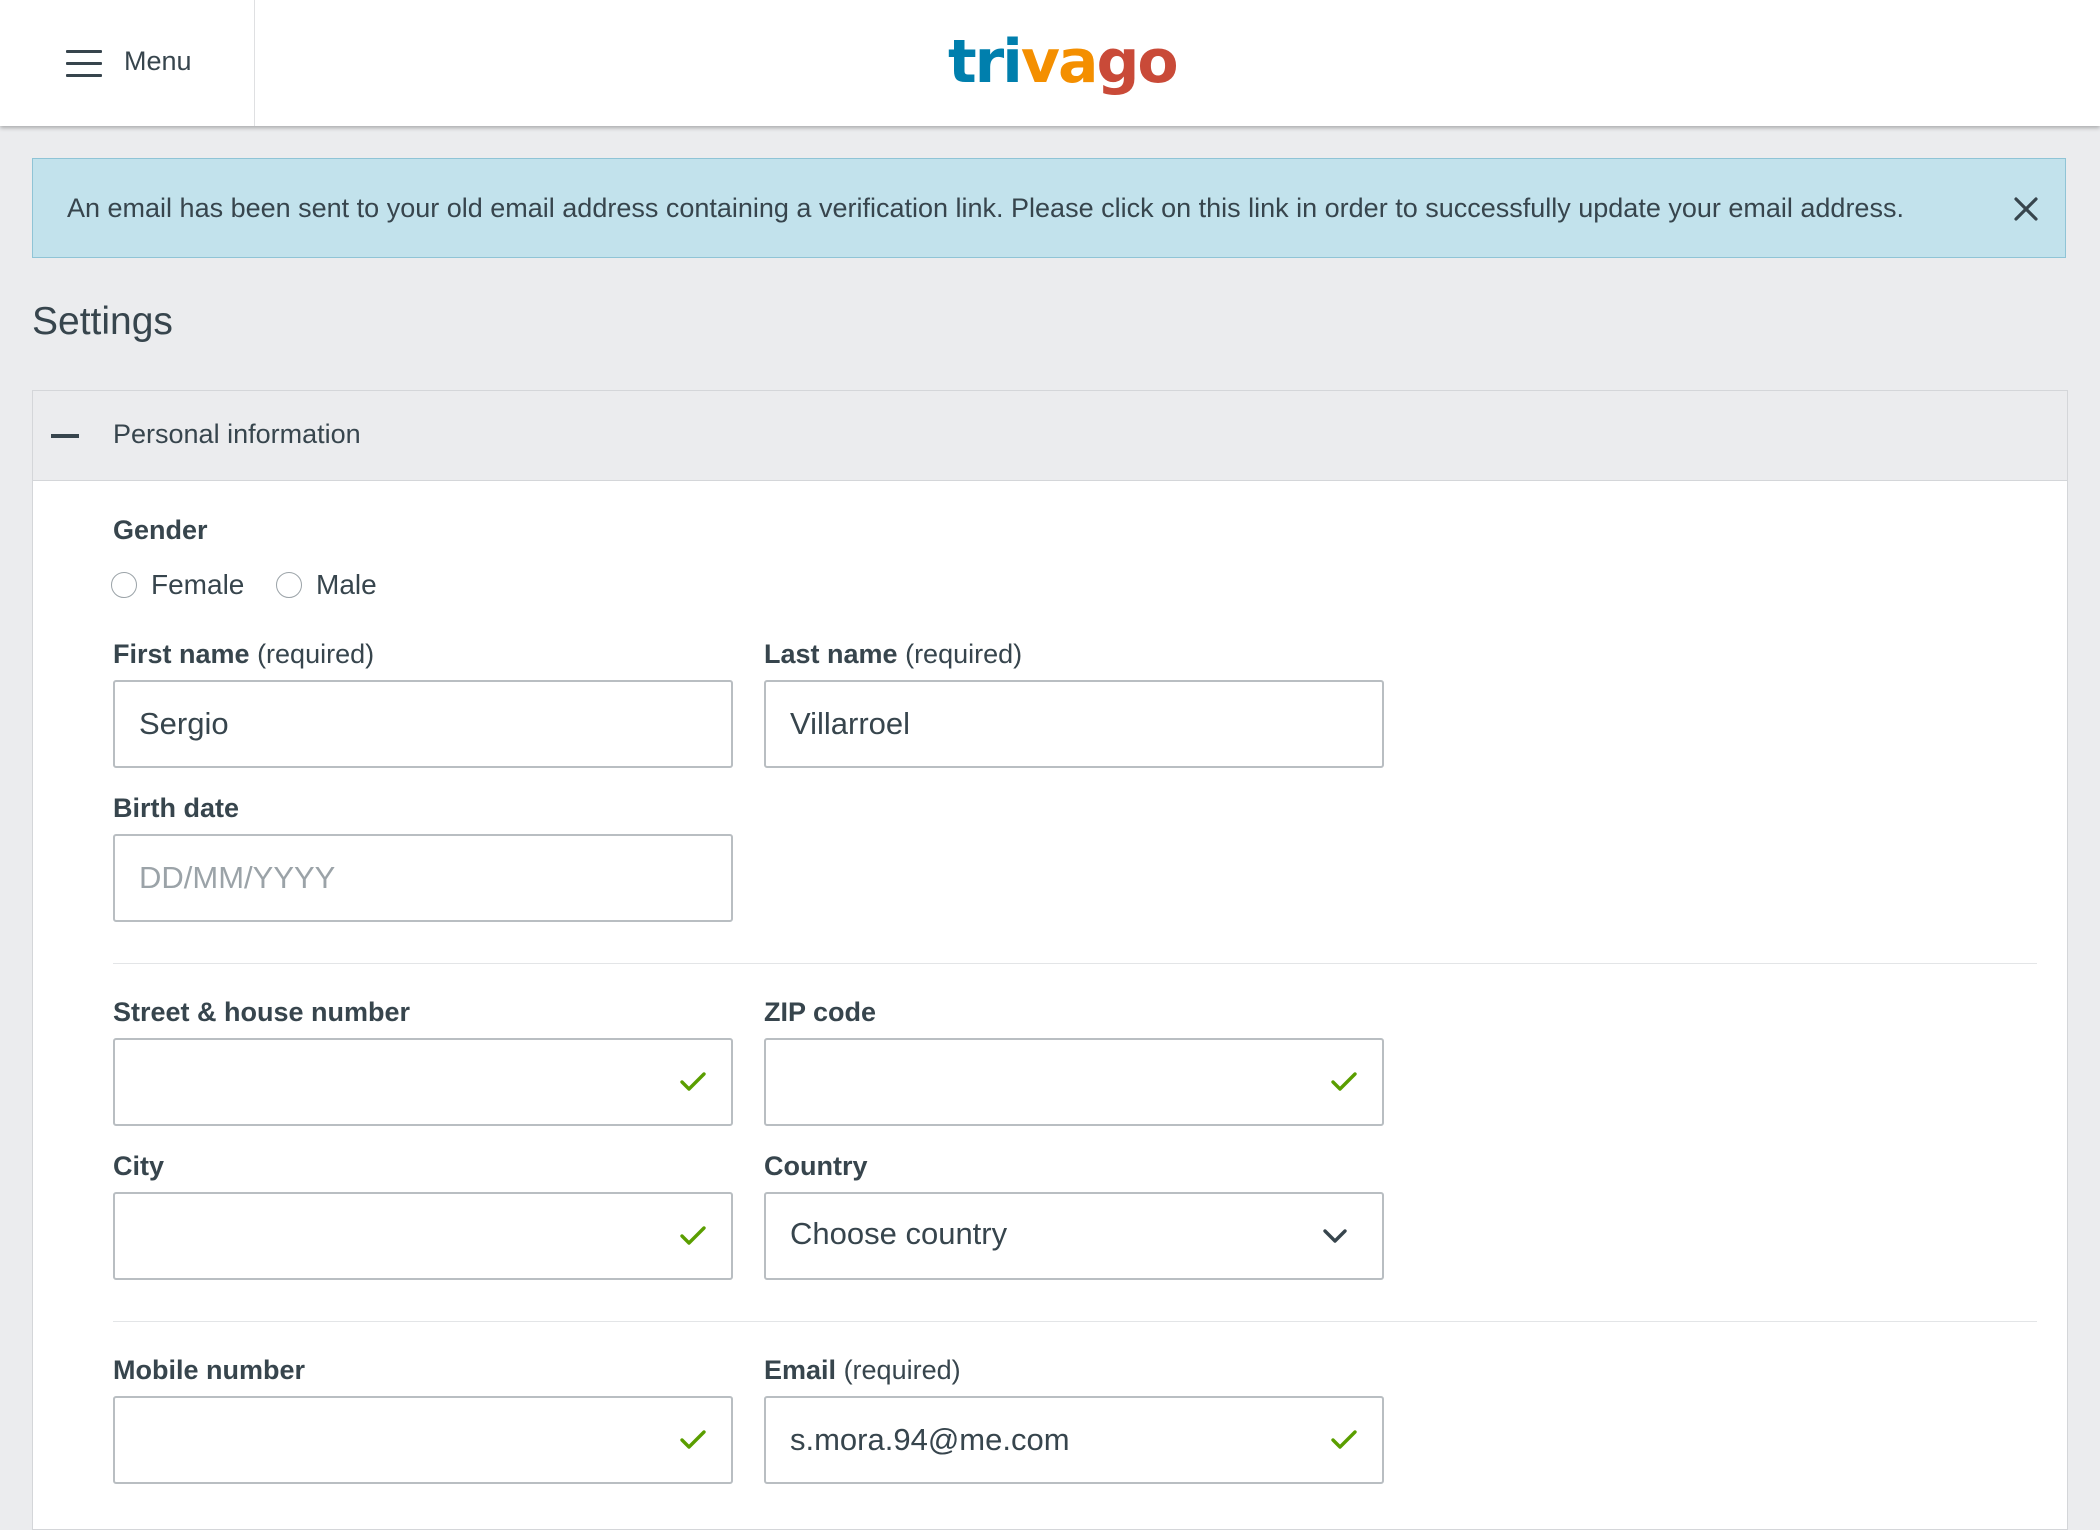 The width and height of the screenshot is (2100, 1530). Describe the element at coordinates (176, 808) in the screenshot. I see `birth-date-label: Birth date` at that location.